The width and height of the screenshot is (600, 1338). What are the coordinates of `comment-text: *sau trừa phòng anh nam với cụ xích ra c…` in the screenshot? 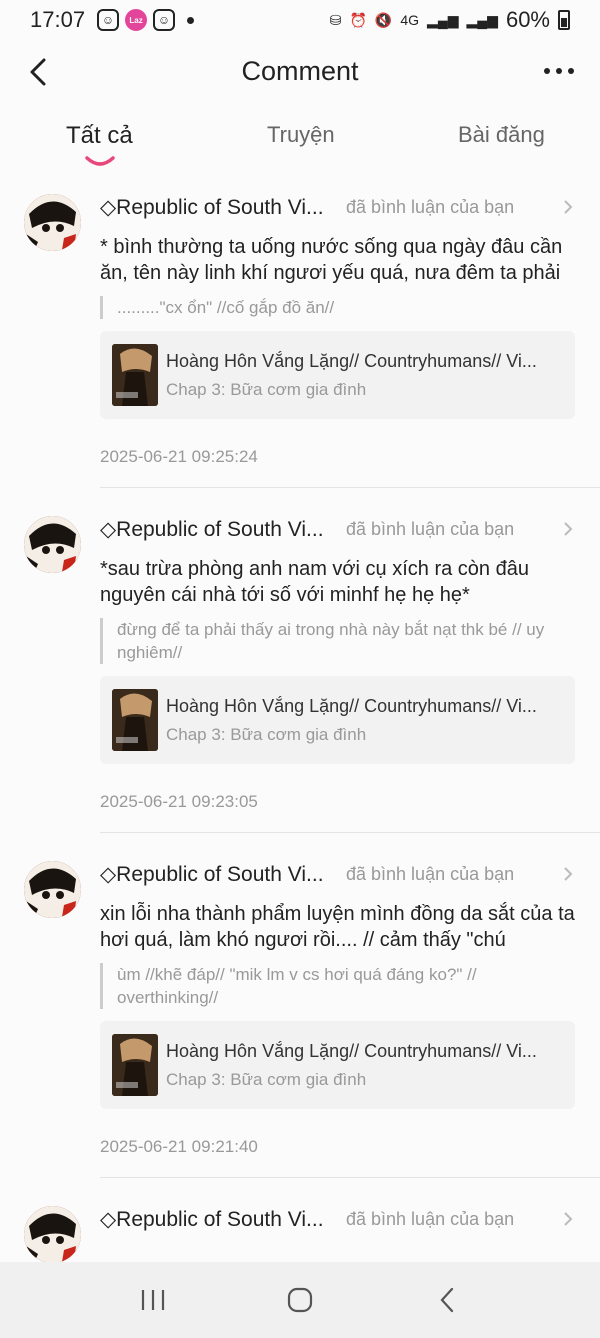 It's located at (314, 582).